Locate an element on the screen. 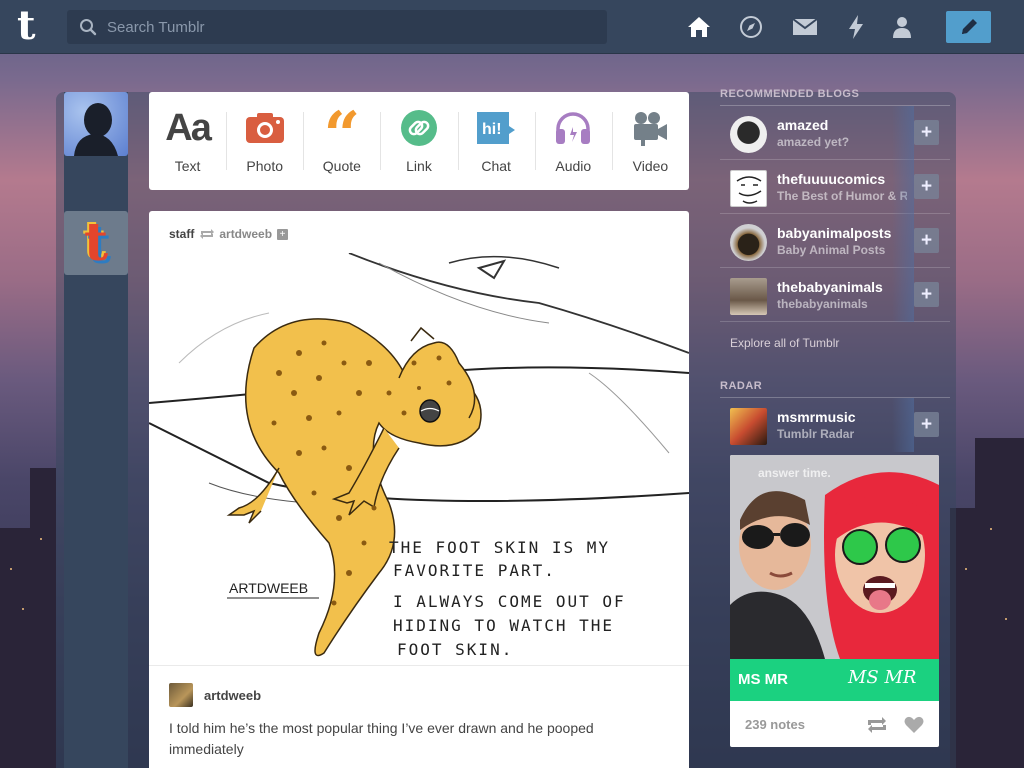 This screenshot has width=1024, height=768. artwork-text-line-5: FOOT SKIN. is located at coordinates (455, 649).